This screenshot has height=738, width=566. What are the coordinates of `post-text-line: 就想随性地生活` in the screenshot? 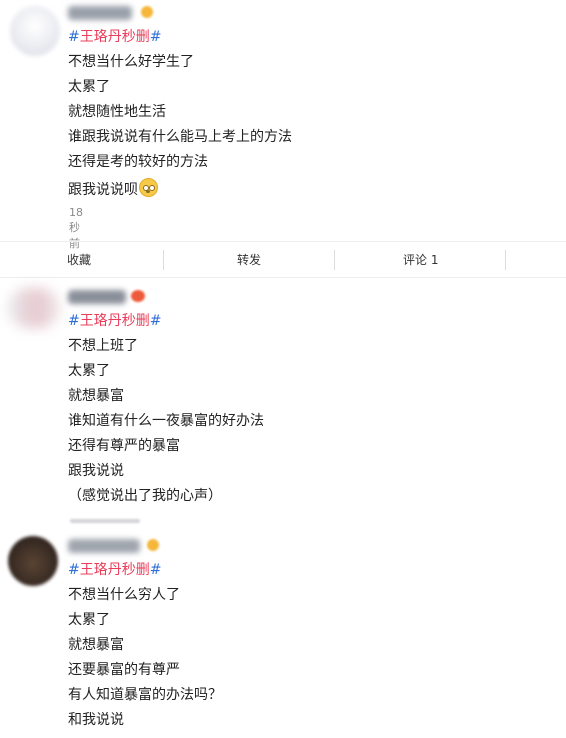 It's located at (117, 112).